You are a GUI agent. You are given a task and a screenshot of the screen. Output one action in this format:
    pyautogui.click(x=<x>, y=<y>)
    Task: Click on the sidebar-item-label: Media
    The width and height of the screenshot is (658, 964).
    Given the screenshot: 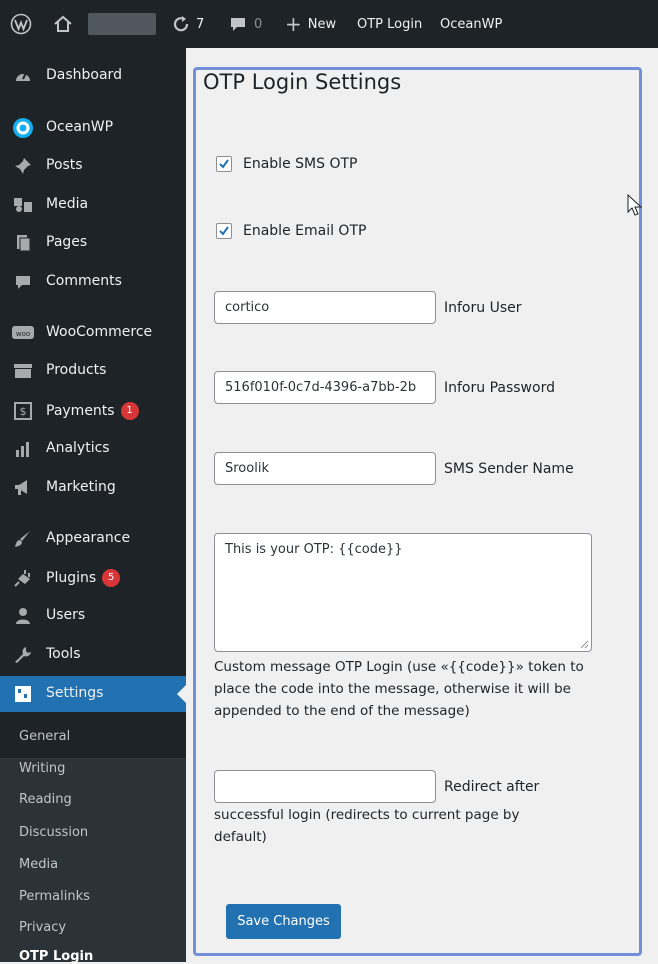 What is the action you would take?
    pyautogui.click(x=67, y=204)
    